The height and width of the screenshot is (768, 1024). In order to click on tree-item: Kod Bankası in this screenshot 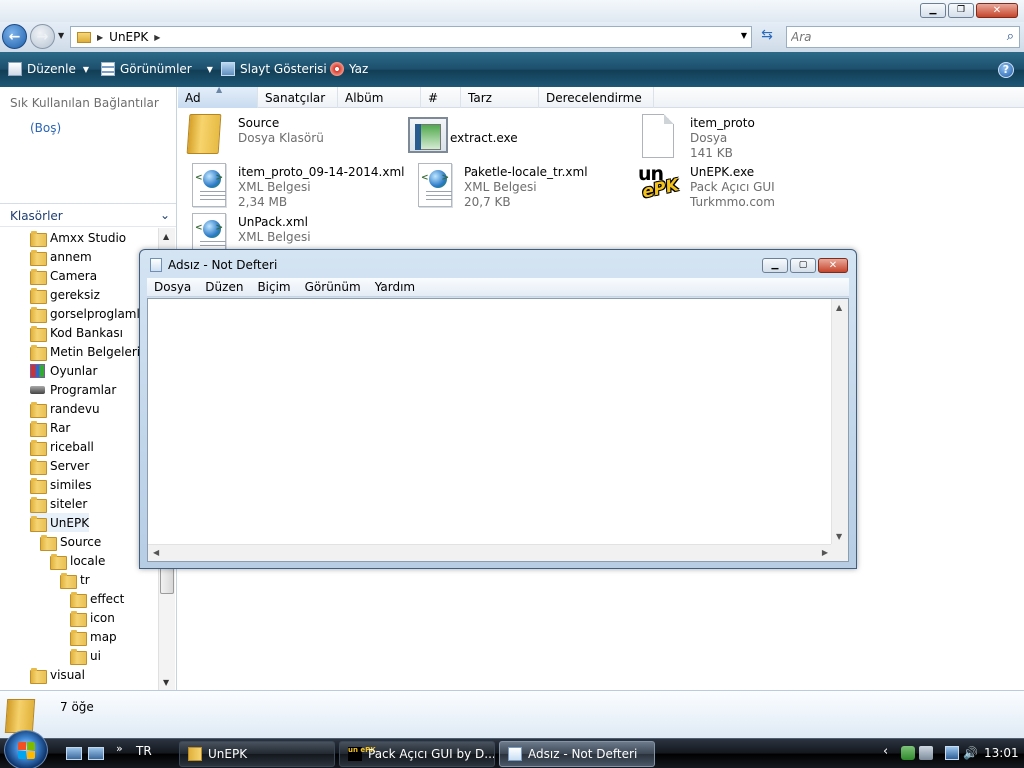, I will do `click(76, 332)`.